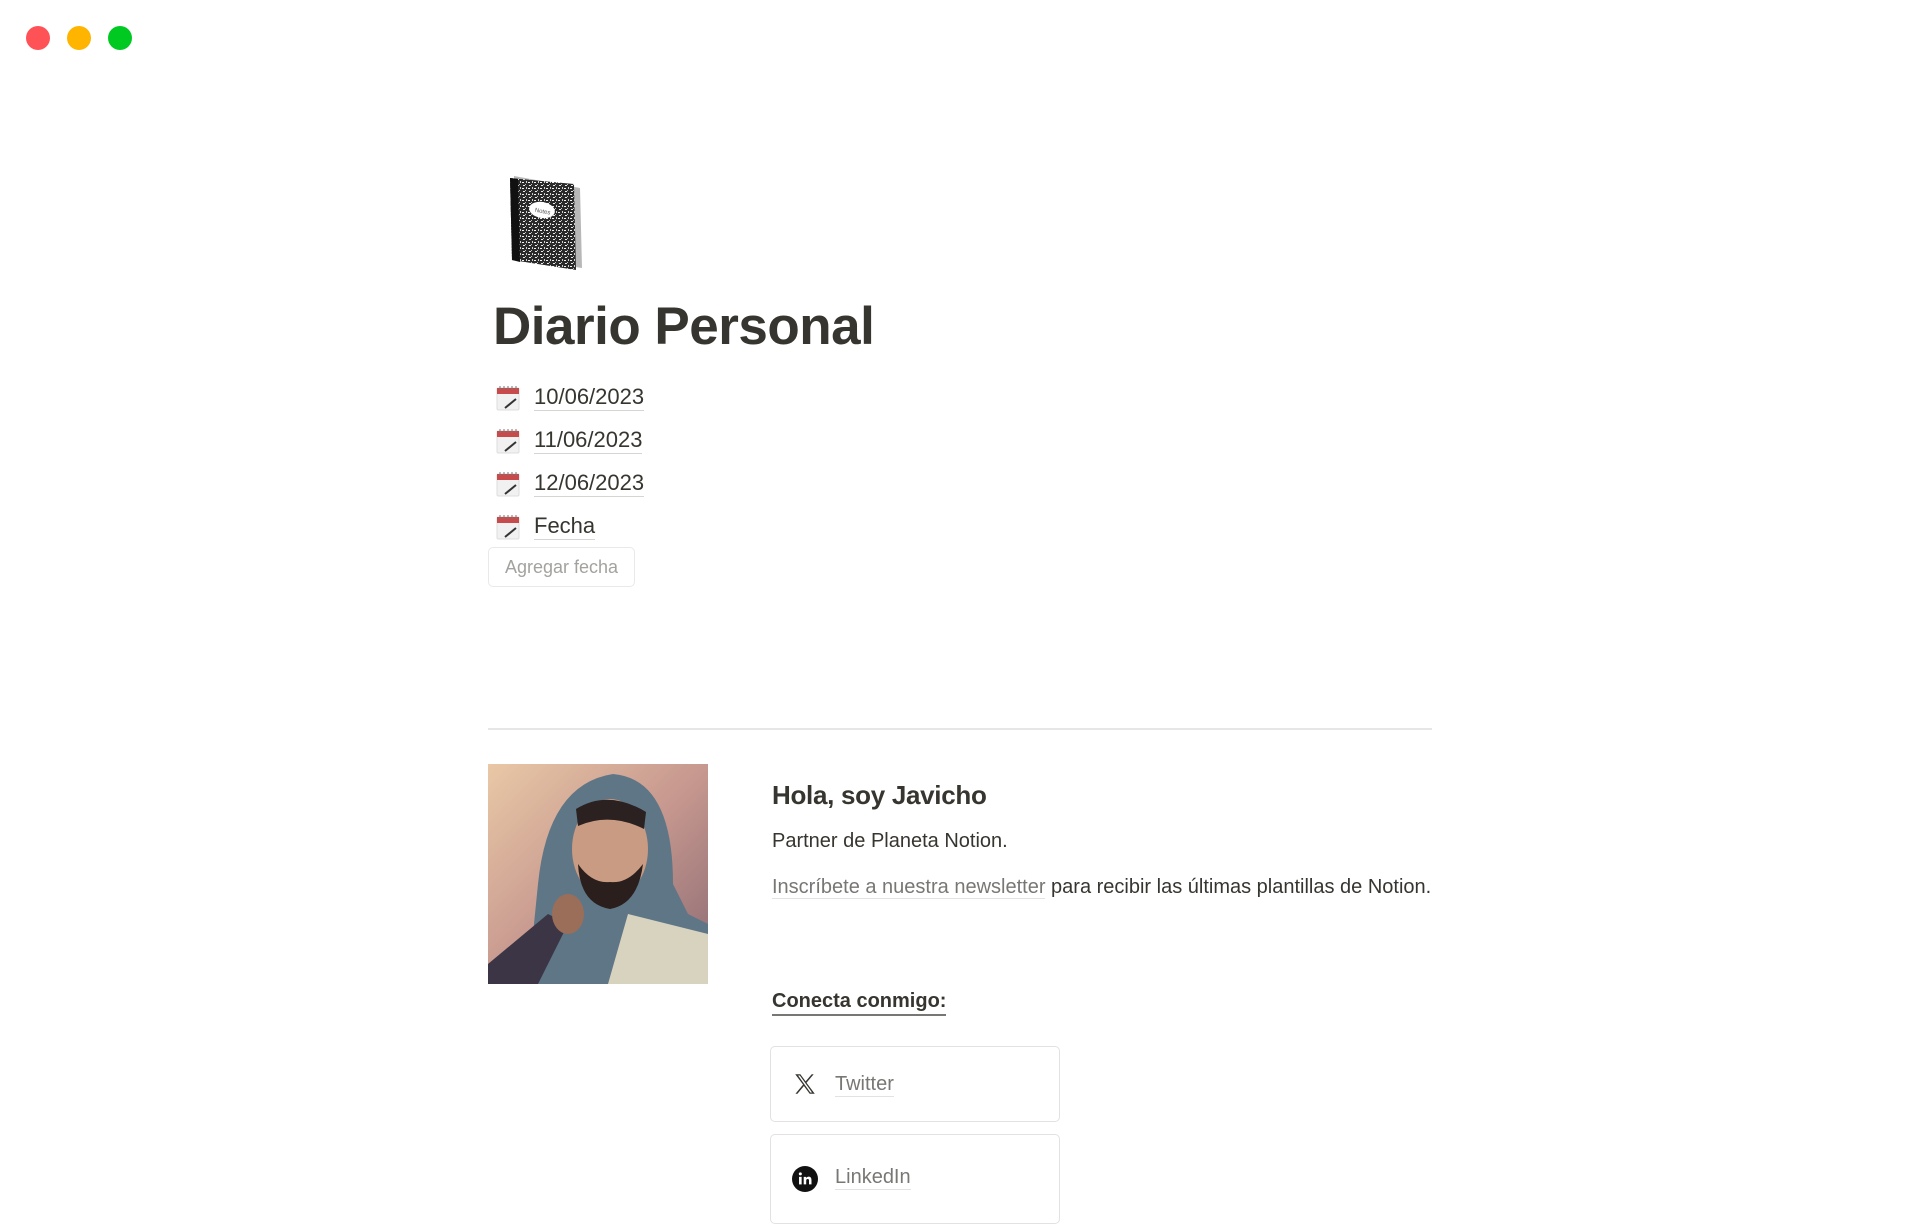 This screenshot has height=1224, width=1920. Describe the element at coordinates (589, 397) in the screenshot. I see `date-link: 10/06/2023` at that location.